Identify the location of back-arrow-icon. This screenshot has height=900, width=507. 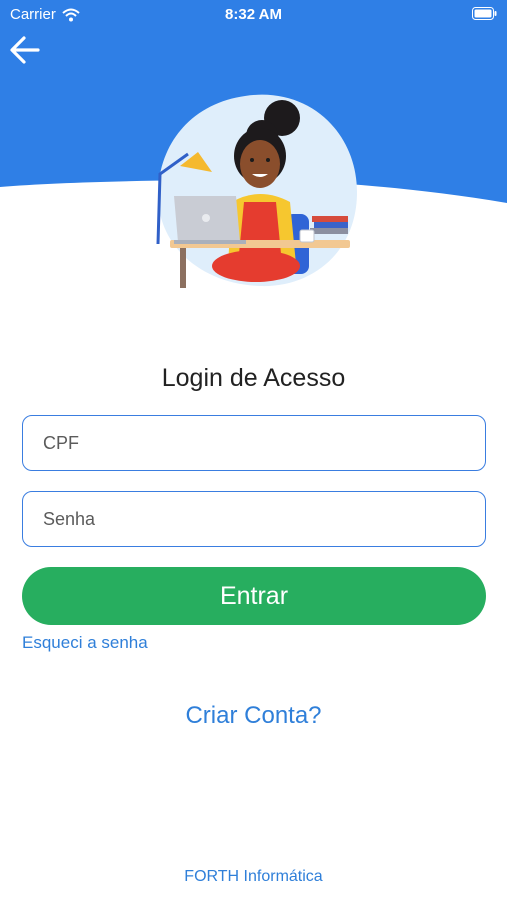
(25, 50).